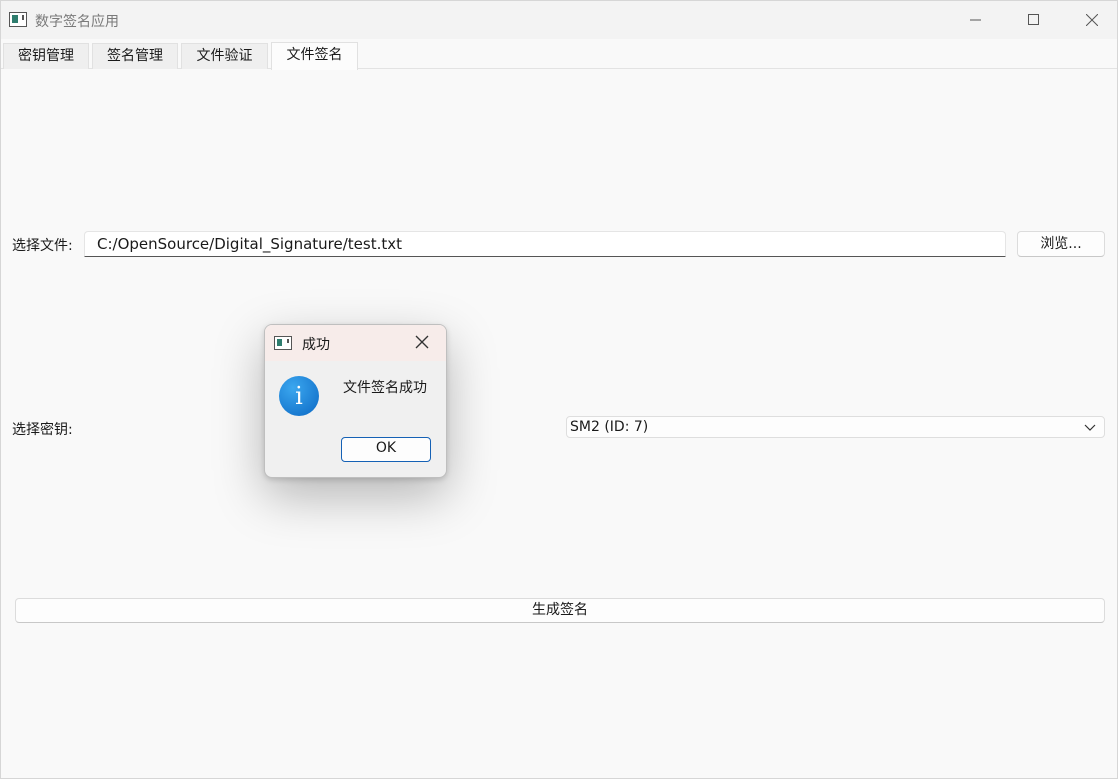 Image resolution: width=1118 pixels, height=779 pixels. What do you see at coordinates (283, 343) in the screenshot?
I see `dialog-app-icon` at bounding box center [283, 343].